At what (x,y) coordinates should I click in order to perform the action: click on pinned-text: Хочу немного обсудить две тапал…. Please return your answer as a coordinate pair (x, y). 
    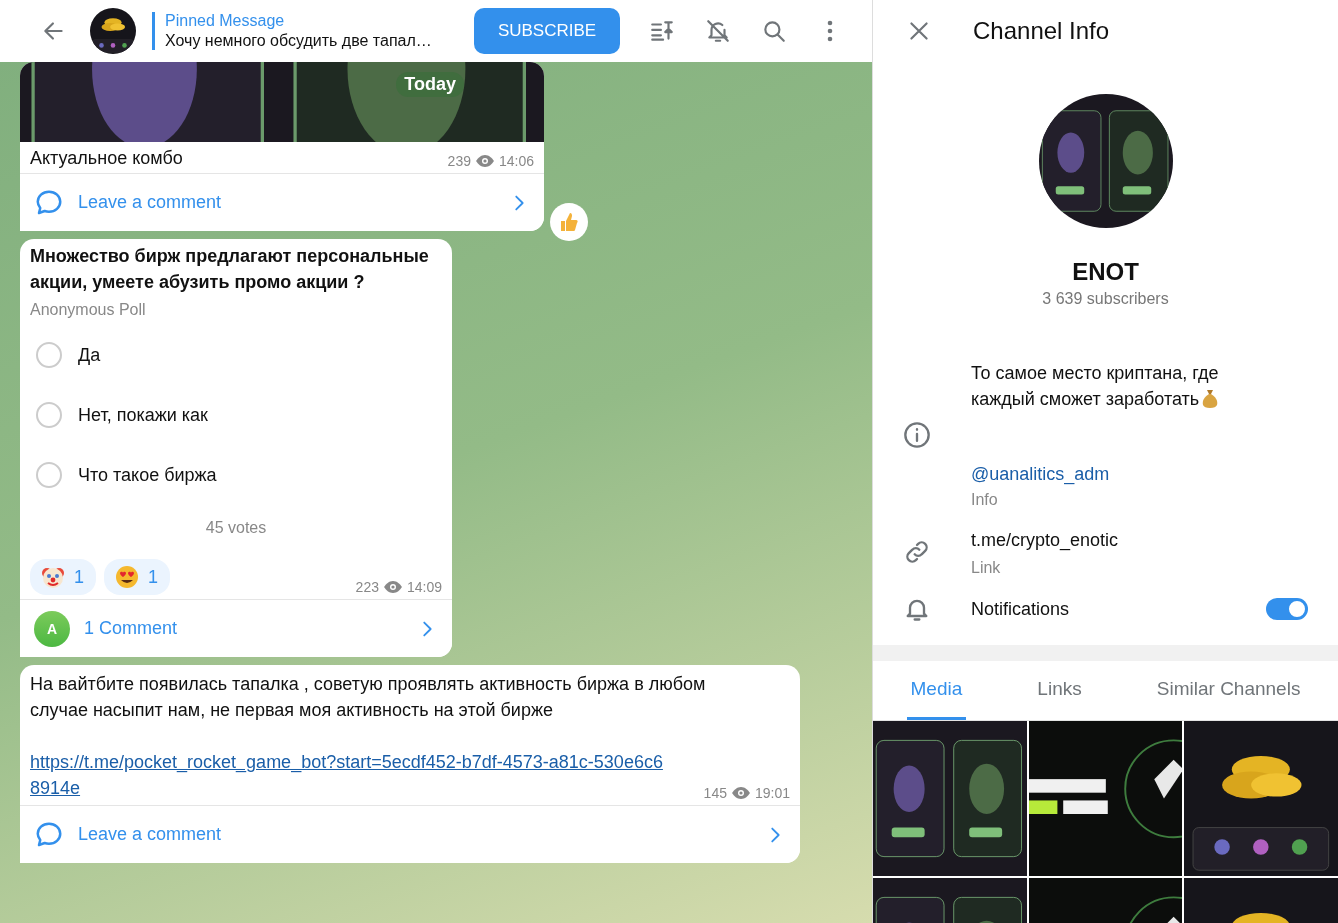
    Looking at the image, I should click on (299, 41).